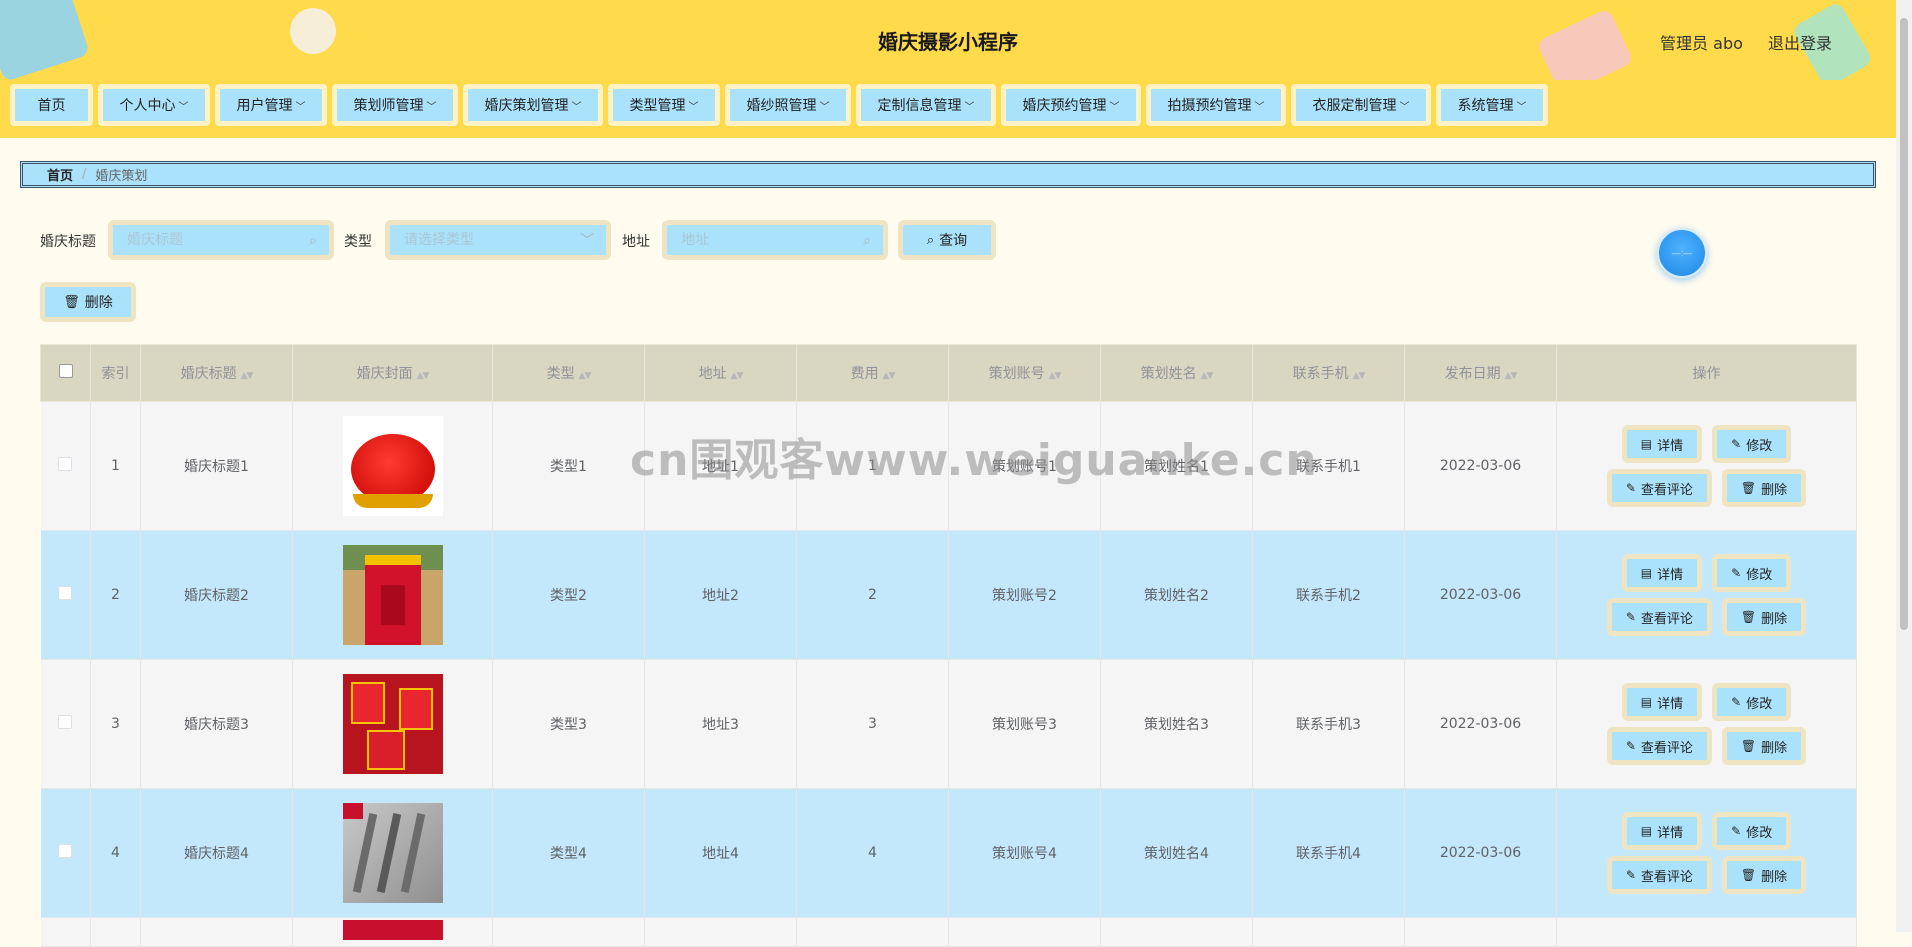 This screenshot has width=1912, height=947. I want to click on query-button-label: 查询, so click(953, 241).